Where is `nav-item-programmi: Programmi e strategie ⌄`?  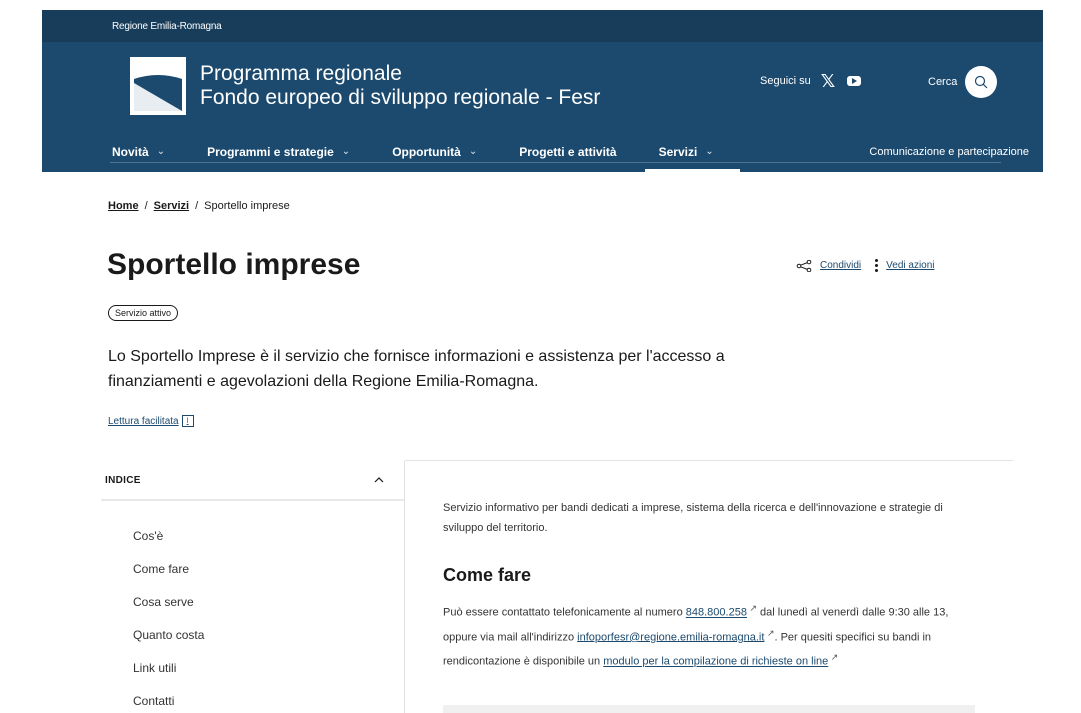
nav-item-programmi: Programmi e strategie ⌄ is located at coordinates (278, 151).